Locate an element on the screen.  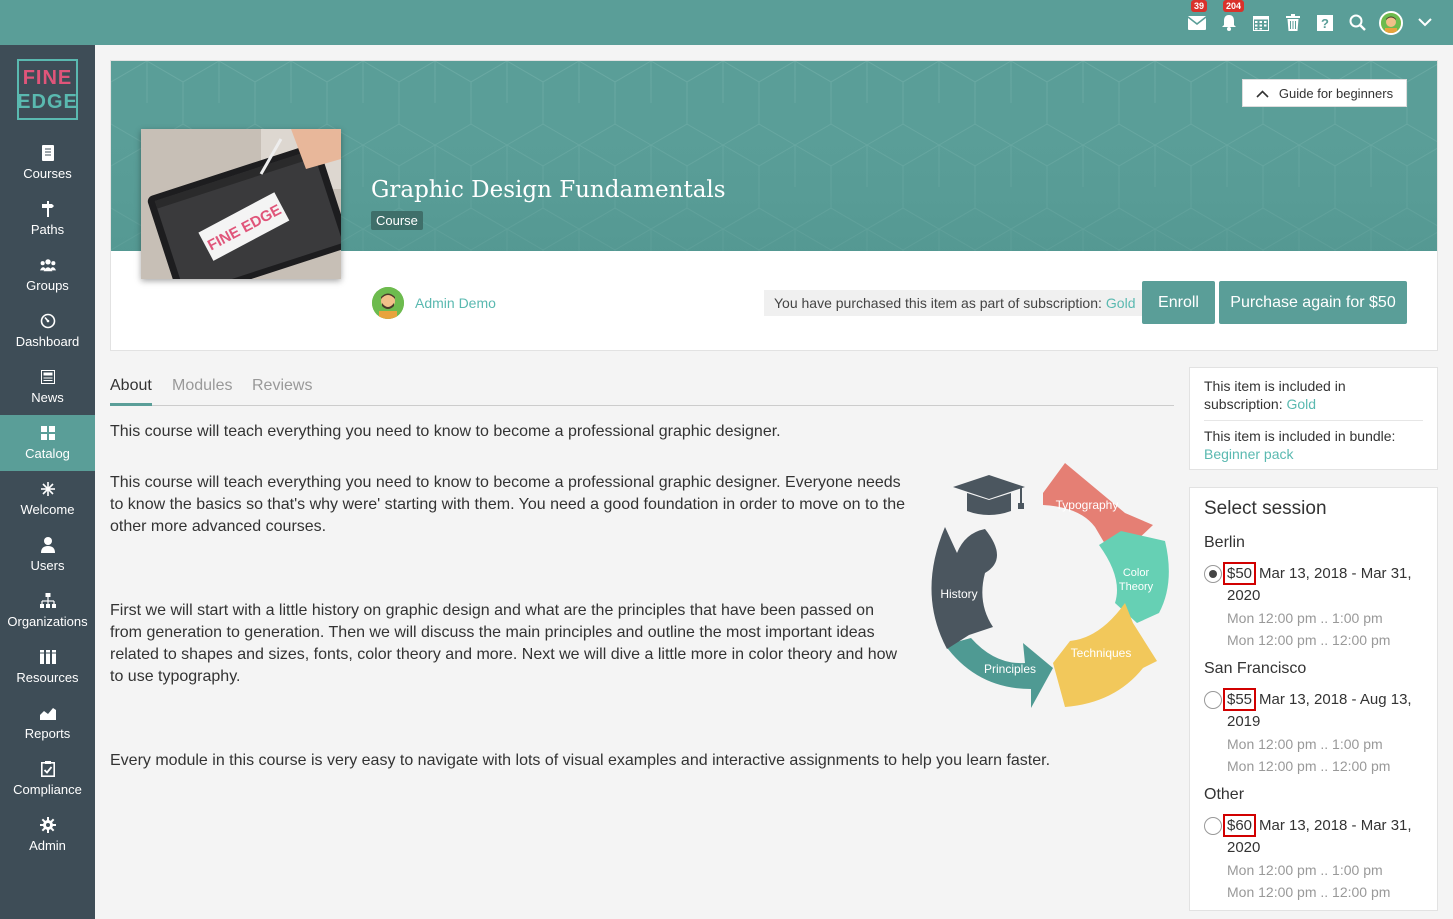
gear-icon is located at coordinates (47, 825).